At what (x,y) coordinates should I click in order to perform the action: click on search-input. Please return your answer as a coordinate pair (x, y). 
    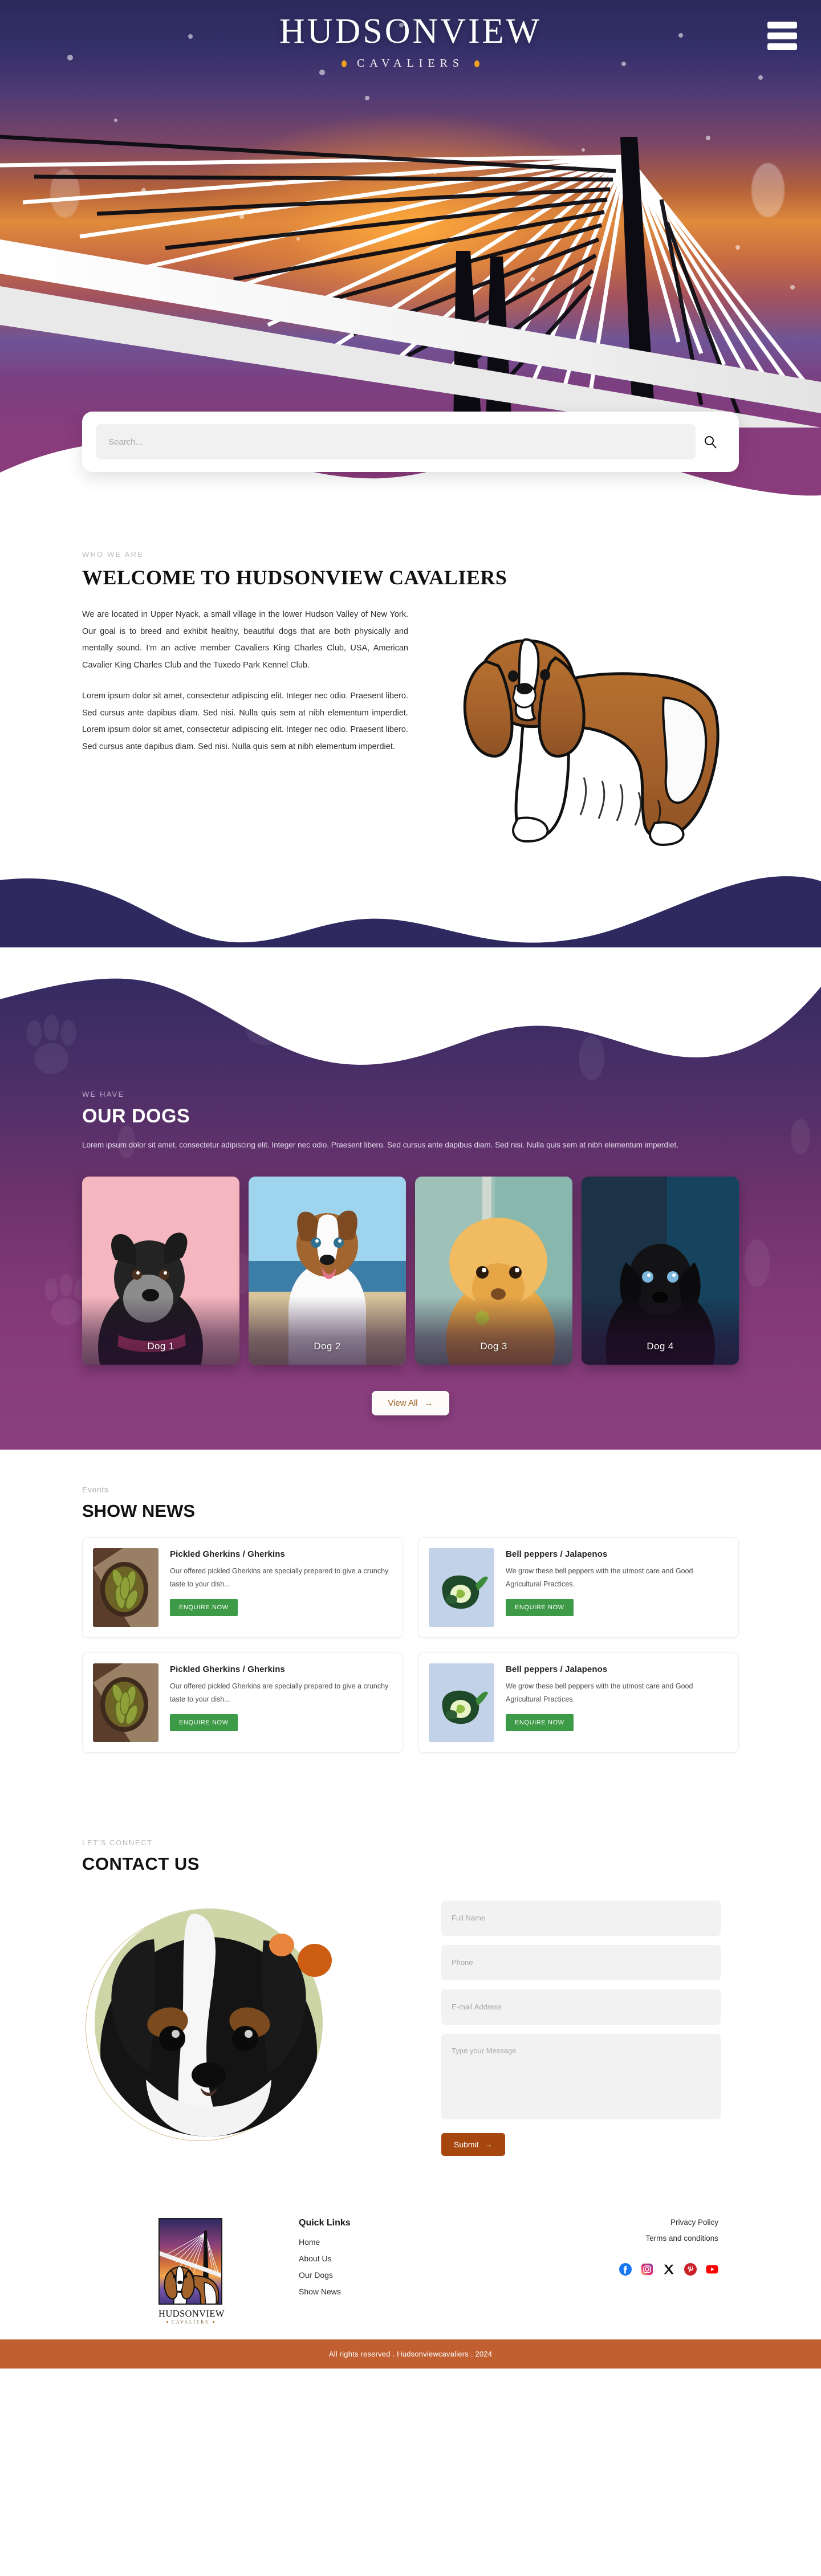
    Looking at the image, I should click on (395, 442).